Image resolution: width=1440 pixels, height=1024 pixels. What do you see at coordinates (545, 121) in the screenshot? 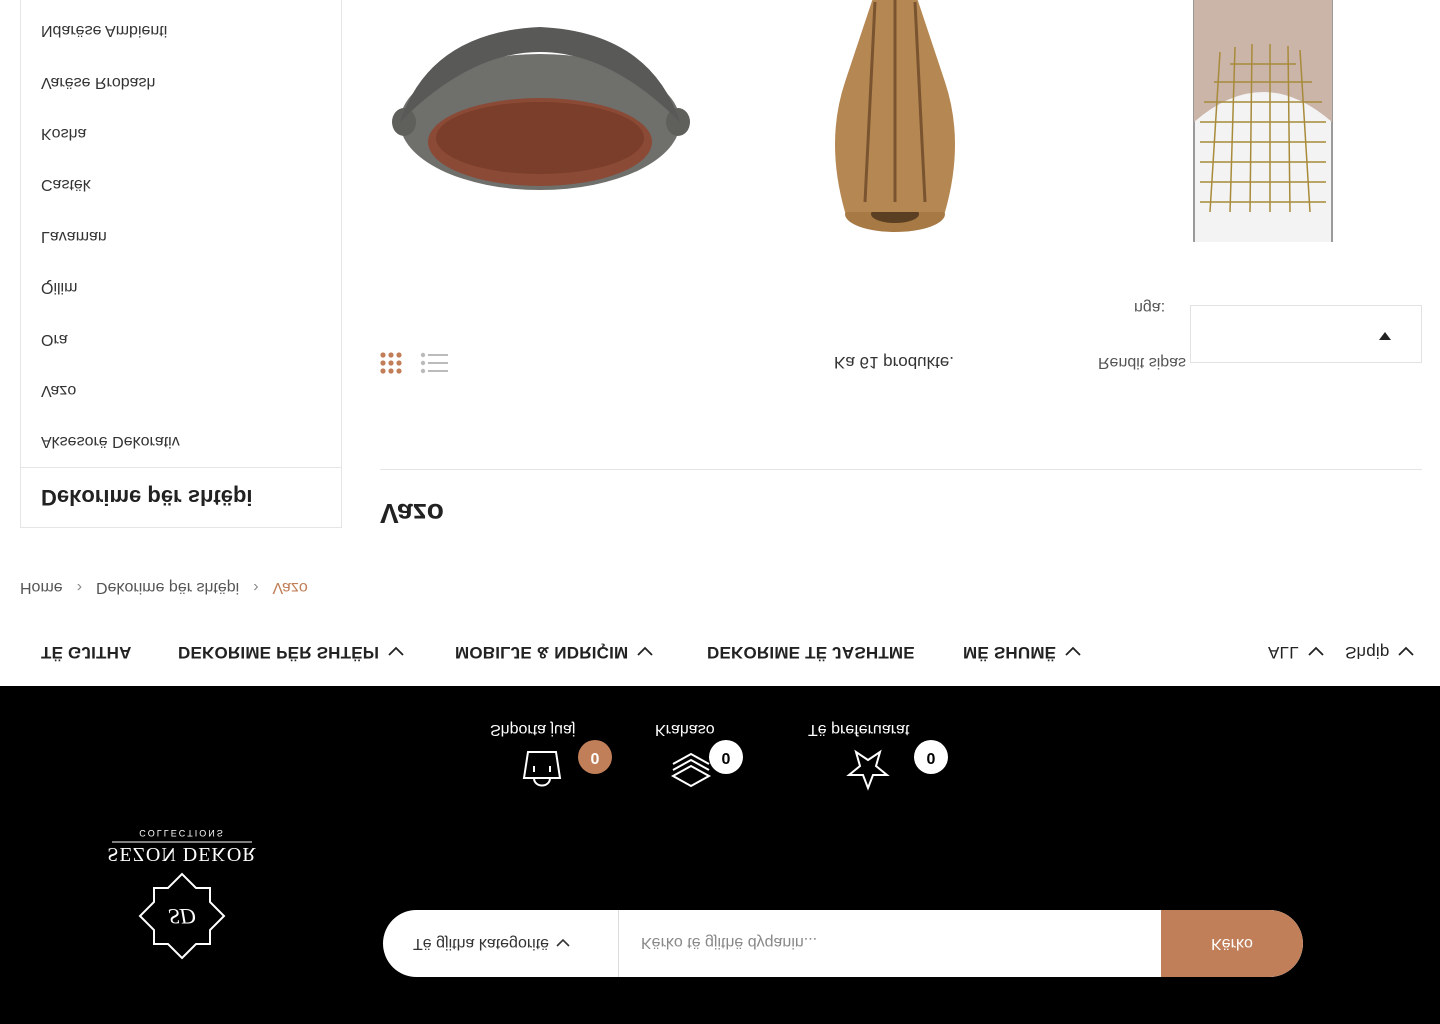
I see `stone-bowl-image` at bounding box center [545, 121].